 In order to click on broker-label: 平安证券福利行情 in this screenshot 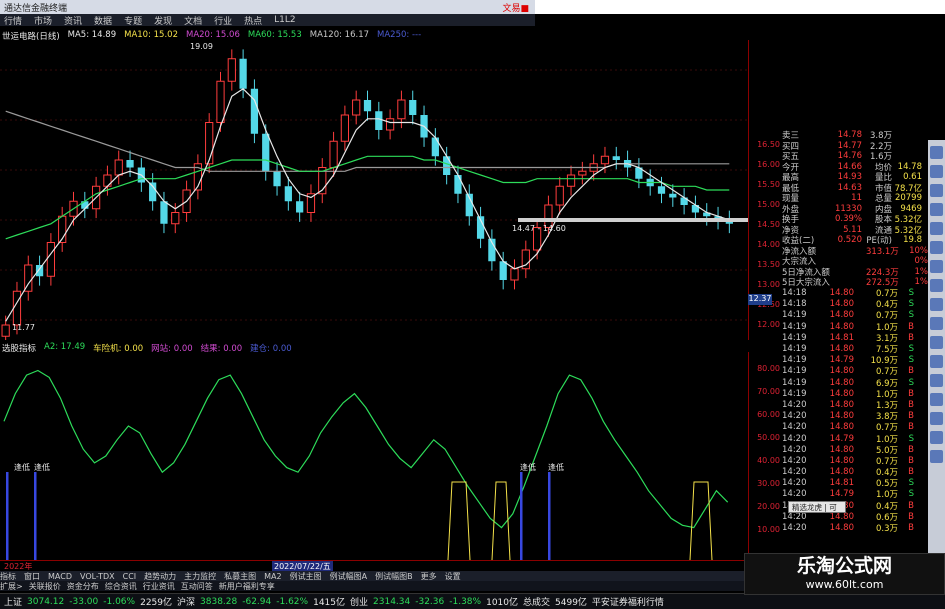, I will do `click(628, 601)`.